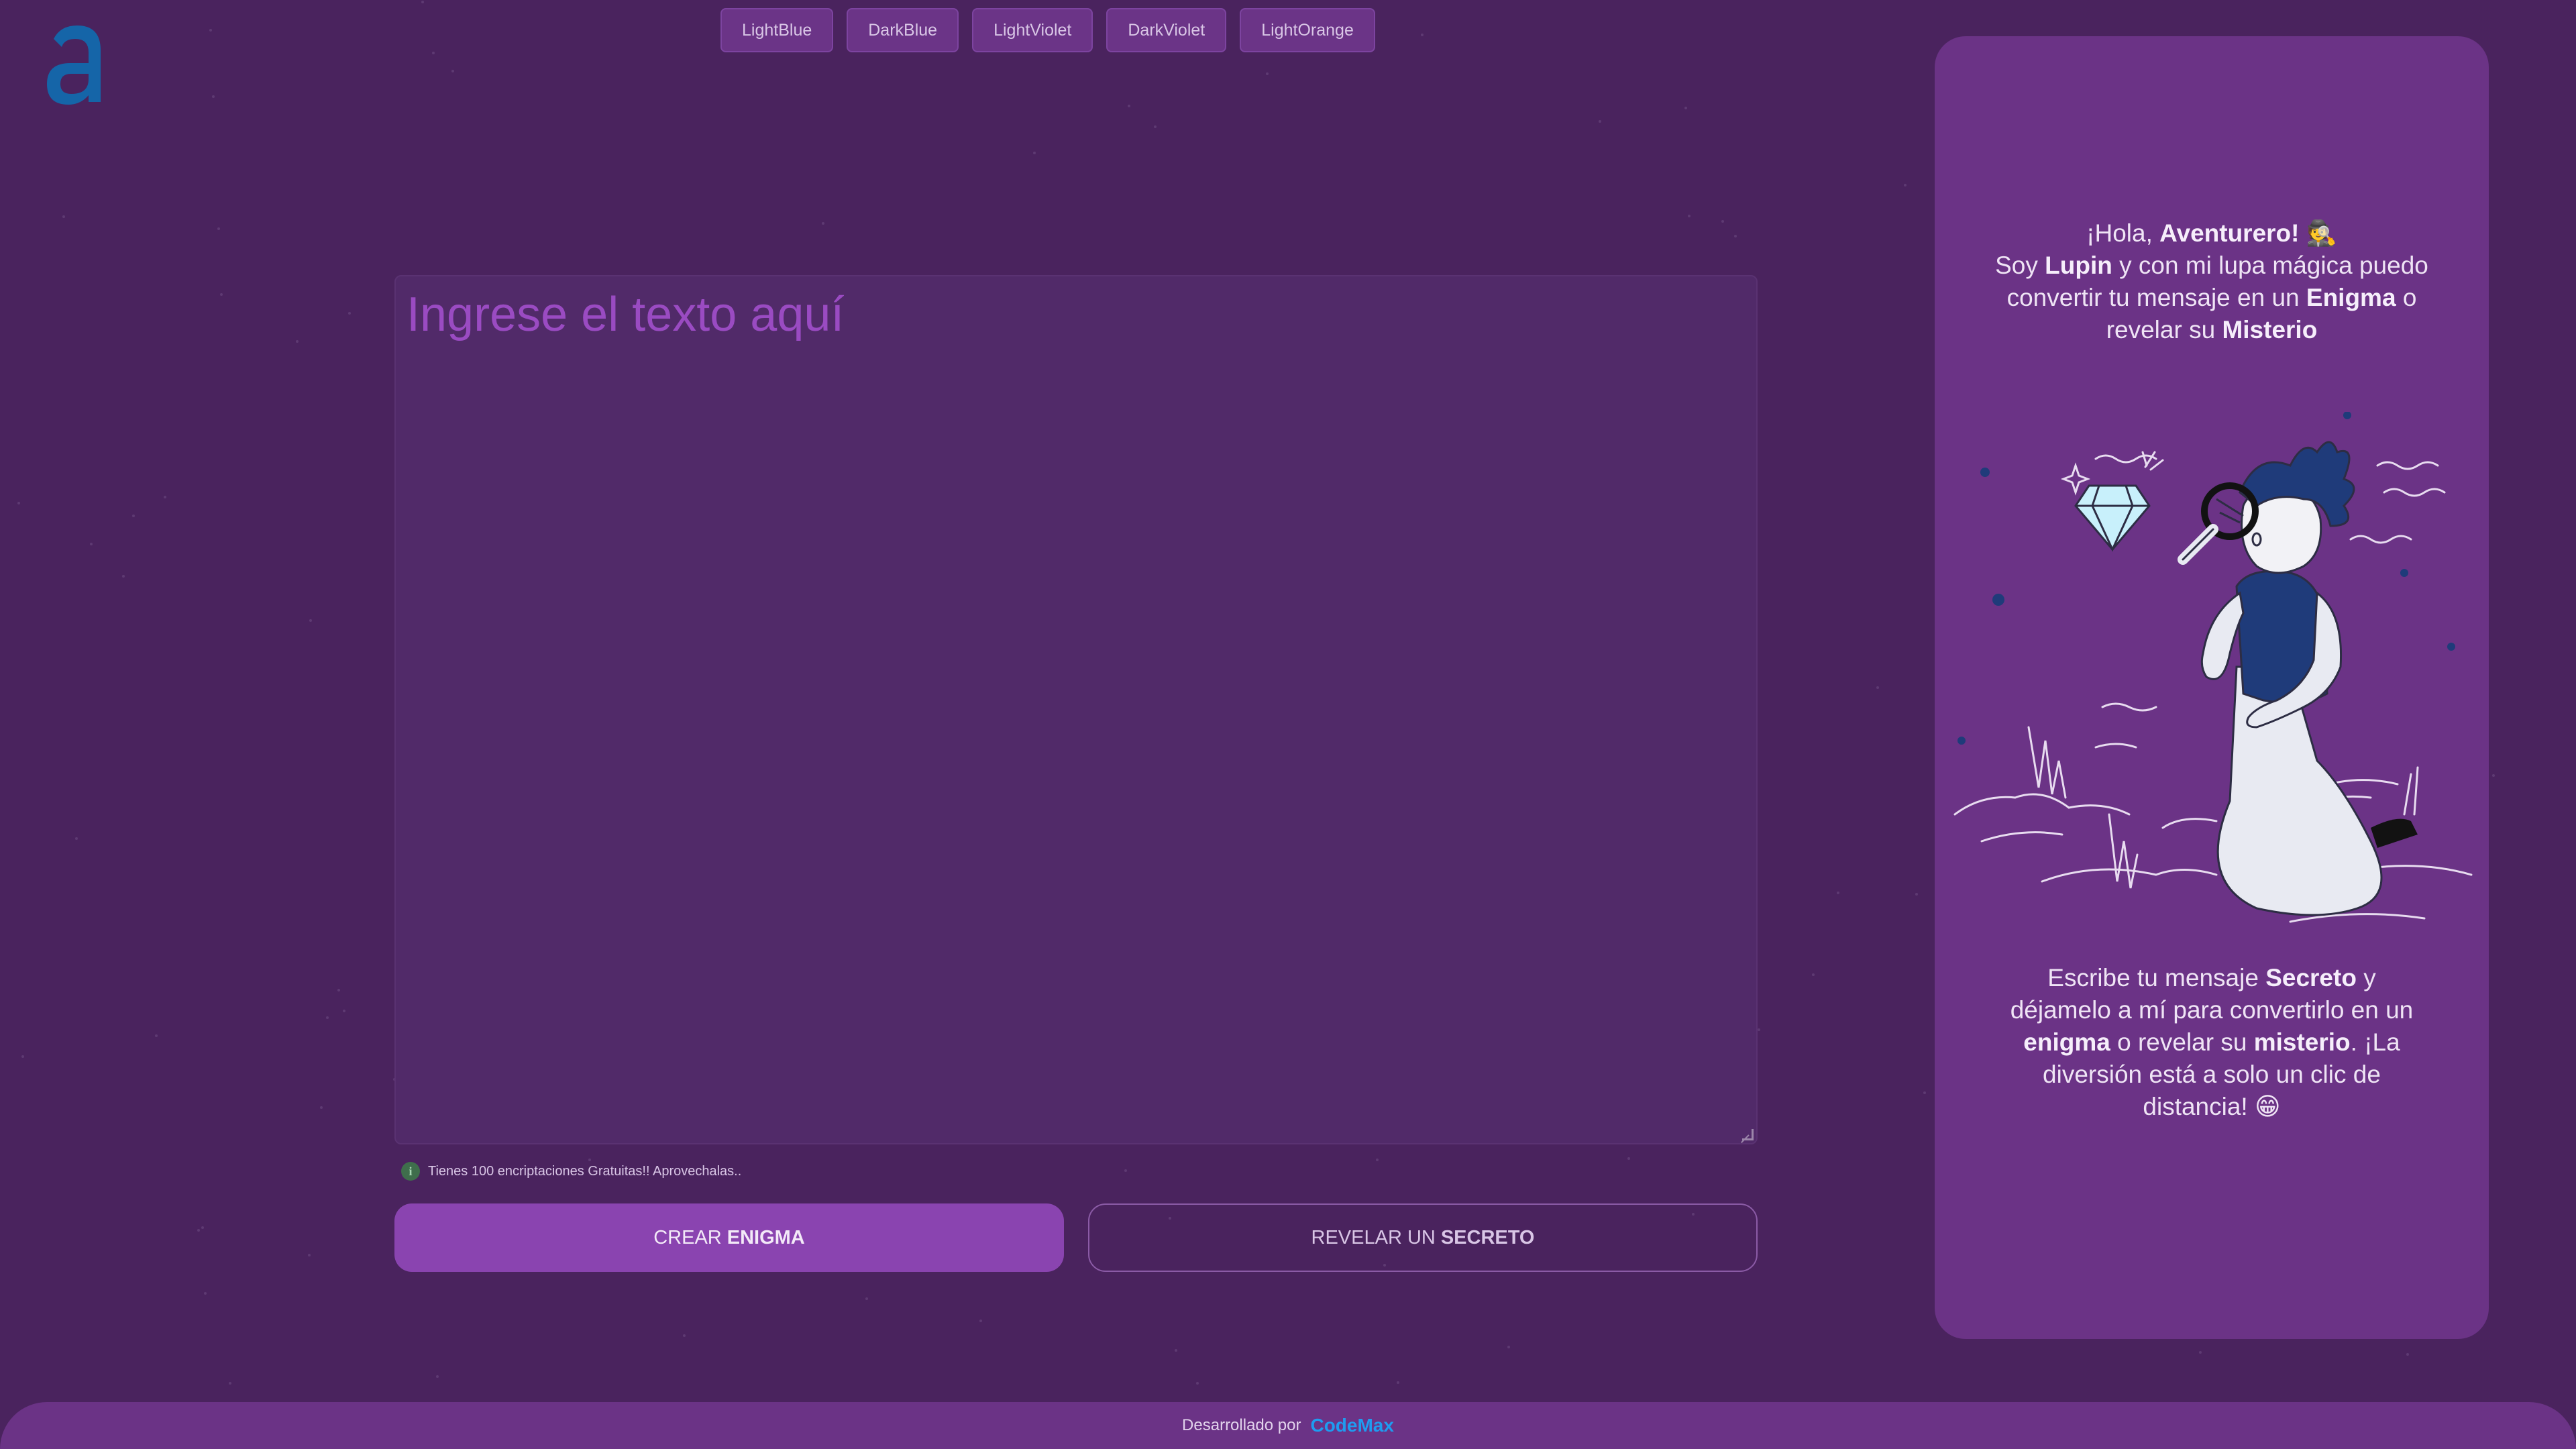 Image resolution: width=2576 pixels, height=1449 pixels. Describe the element at coordinates (766, 1237) in the screenshot. I see `encrypt-button-strong: ENIGMA` at that location.